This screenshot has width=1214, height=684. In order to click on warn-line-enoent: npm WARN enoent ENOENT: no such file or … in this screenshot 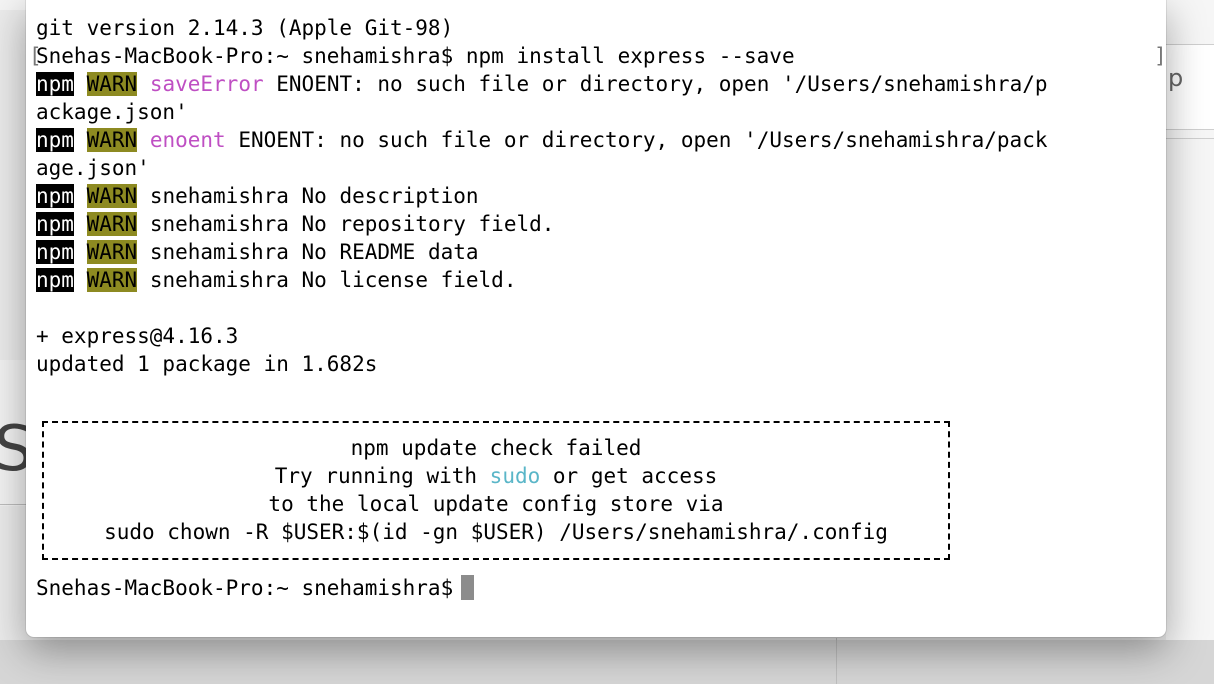, I will do `click(596, 140)`.